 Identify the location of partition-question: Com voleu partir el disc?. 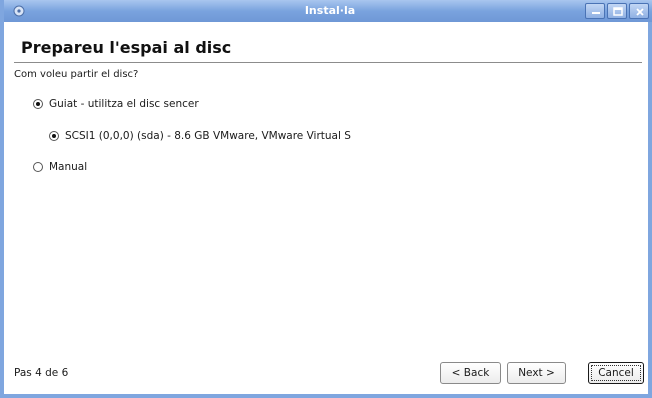
(76, 74).